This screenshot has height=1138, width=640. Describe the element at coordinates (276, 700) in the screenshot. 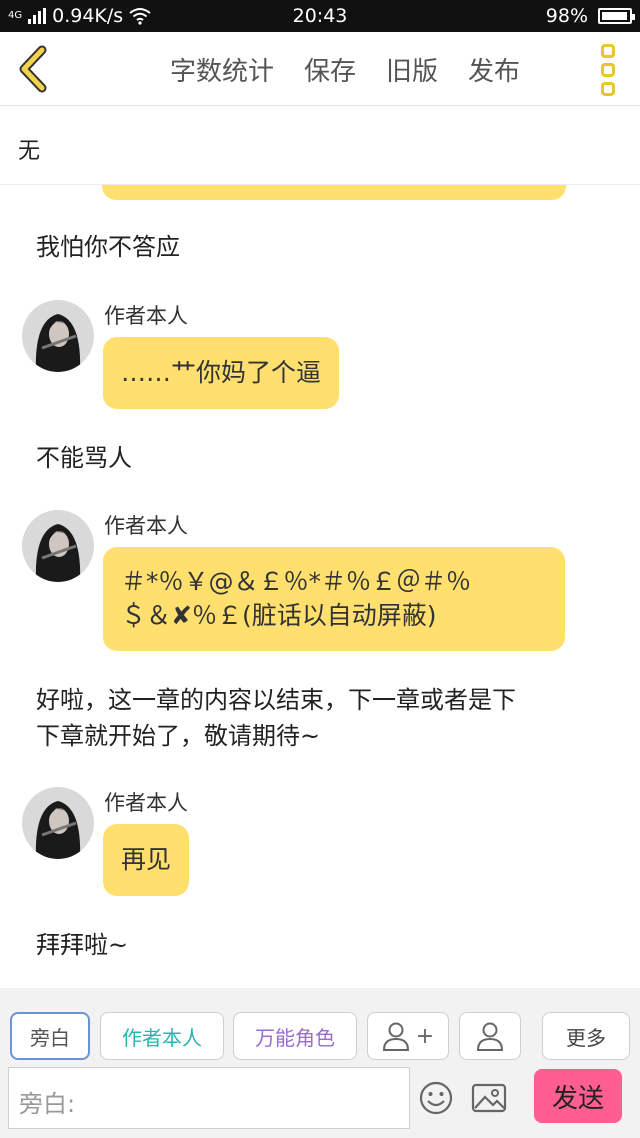

I see `narration-line: 好啦，这一章的内容以结束，下一章或者是下` at that location.